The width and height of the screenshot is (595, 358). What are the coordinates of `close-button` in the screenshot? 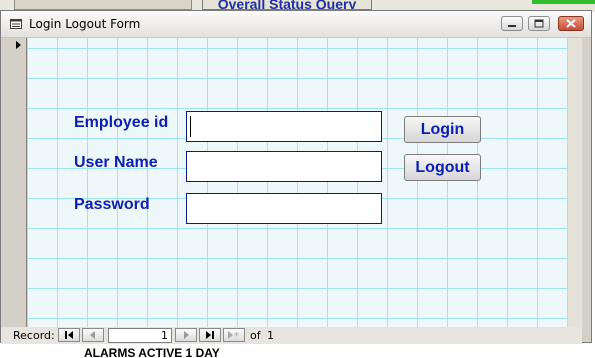 It's located at (571, 23).